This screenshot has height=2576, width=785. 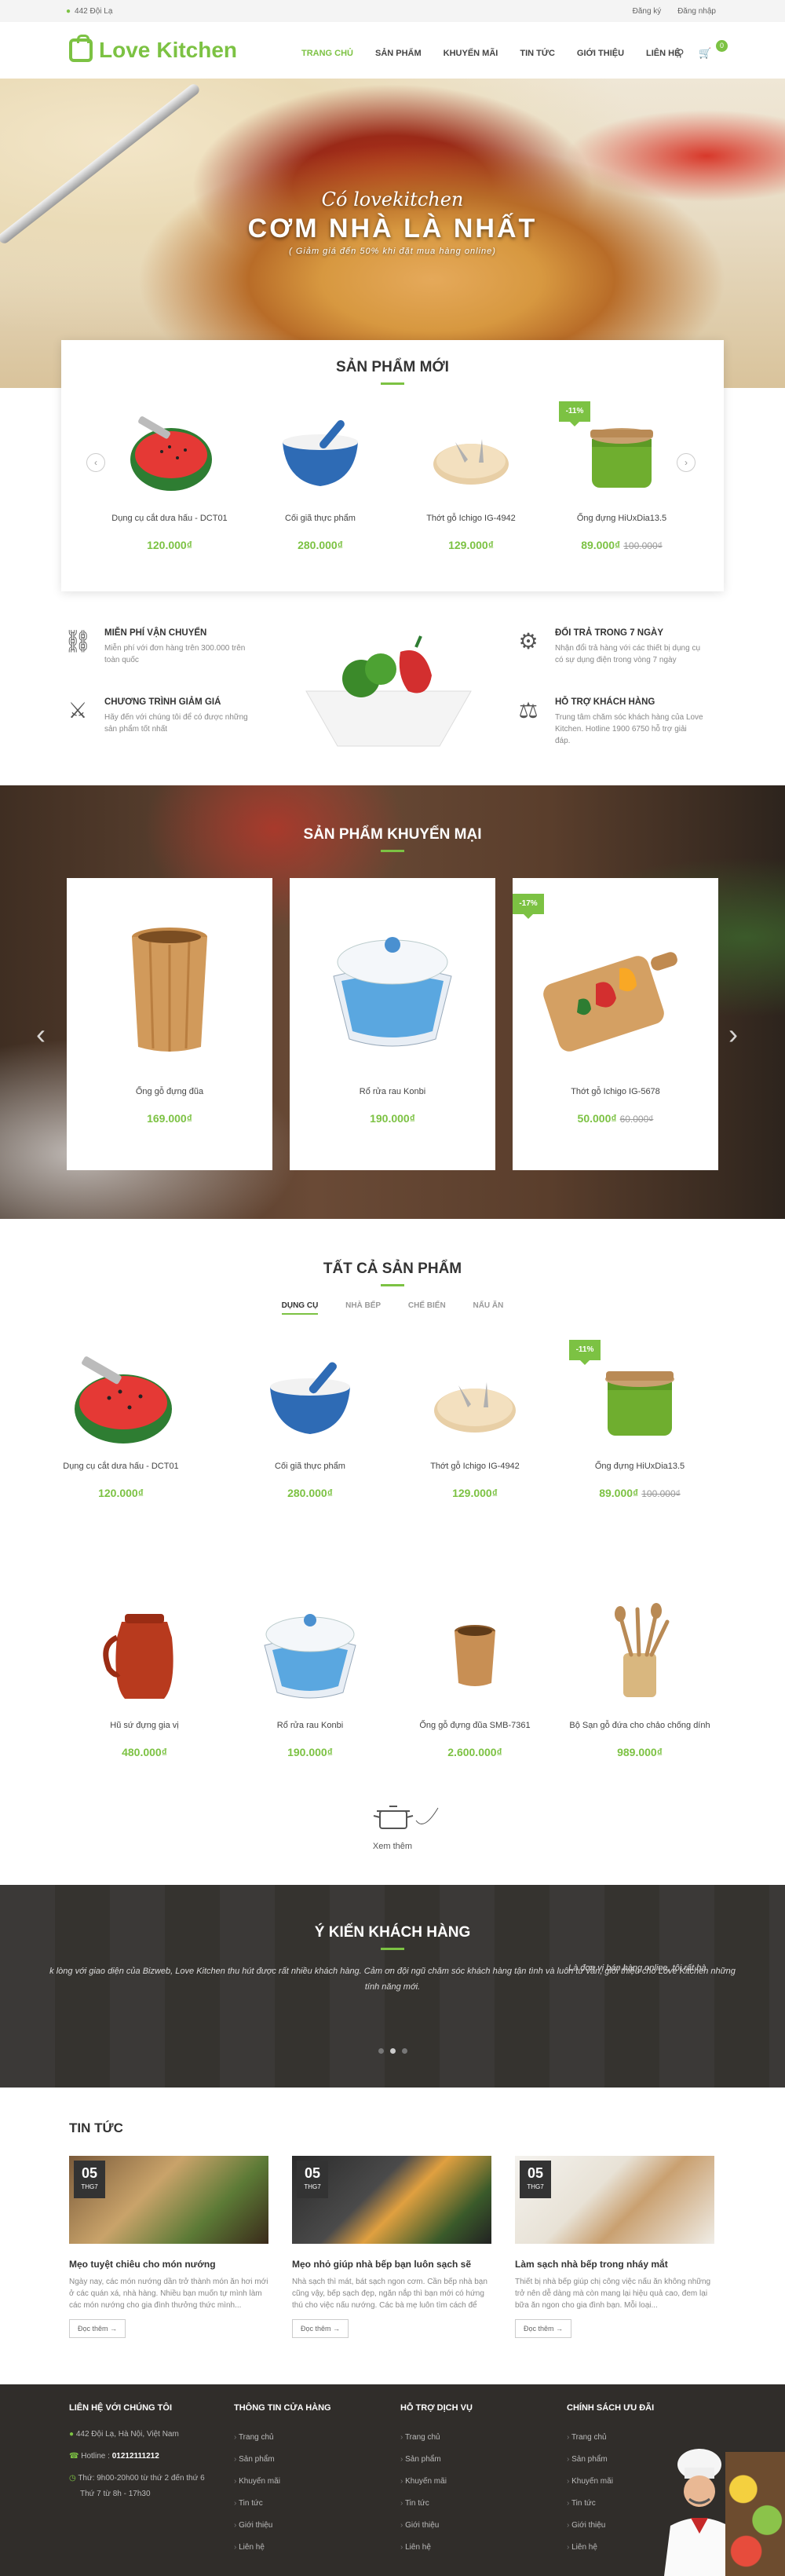 I want to click on nav-item-contact: LIÊN HỆ, so click(x=663, y=53).